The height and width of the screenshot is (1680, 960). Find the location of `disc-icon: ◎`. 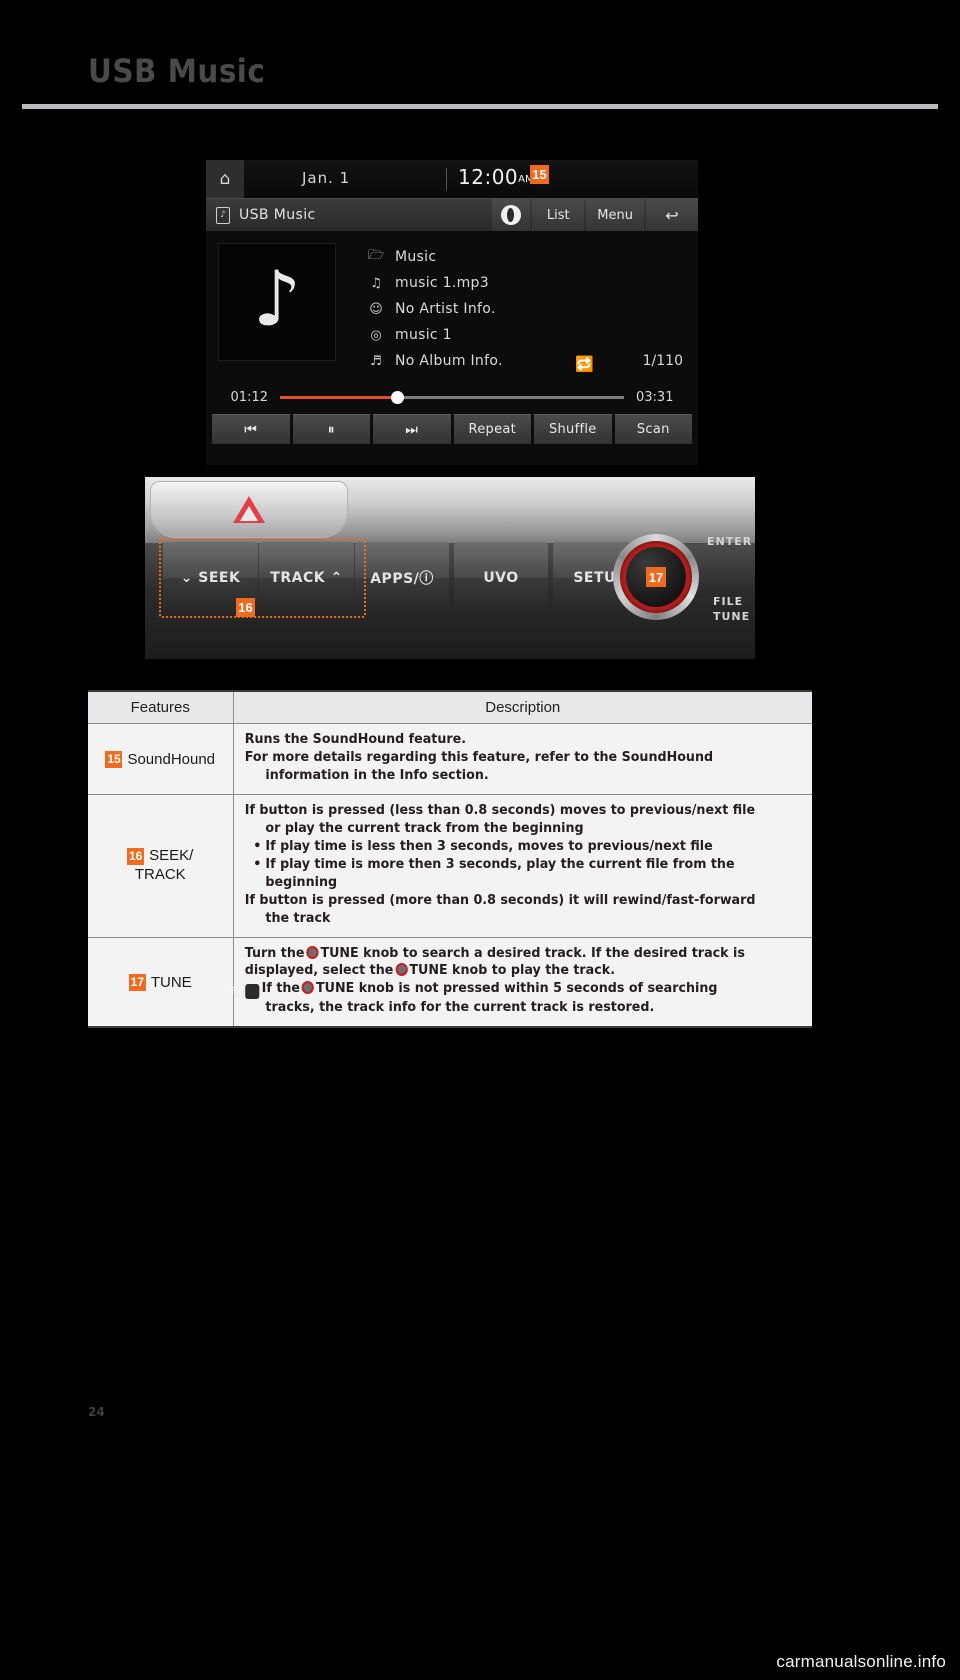

disc-icon: ◎ is located at coordinates (376, 335).